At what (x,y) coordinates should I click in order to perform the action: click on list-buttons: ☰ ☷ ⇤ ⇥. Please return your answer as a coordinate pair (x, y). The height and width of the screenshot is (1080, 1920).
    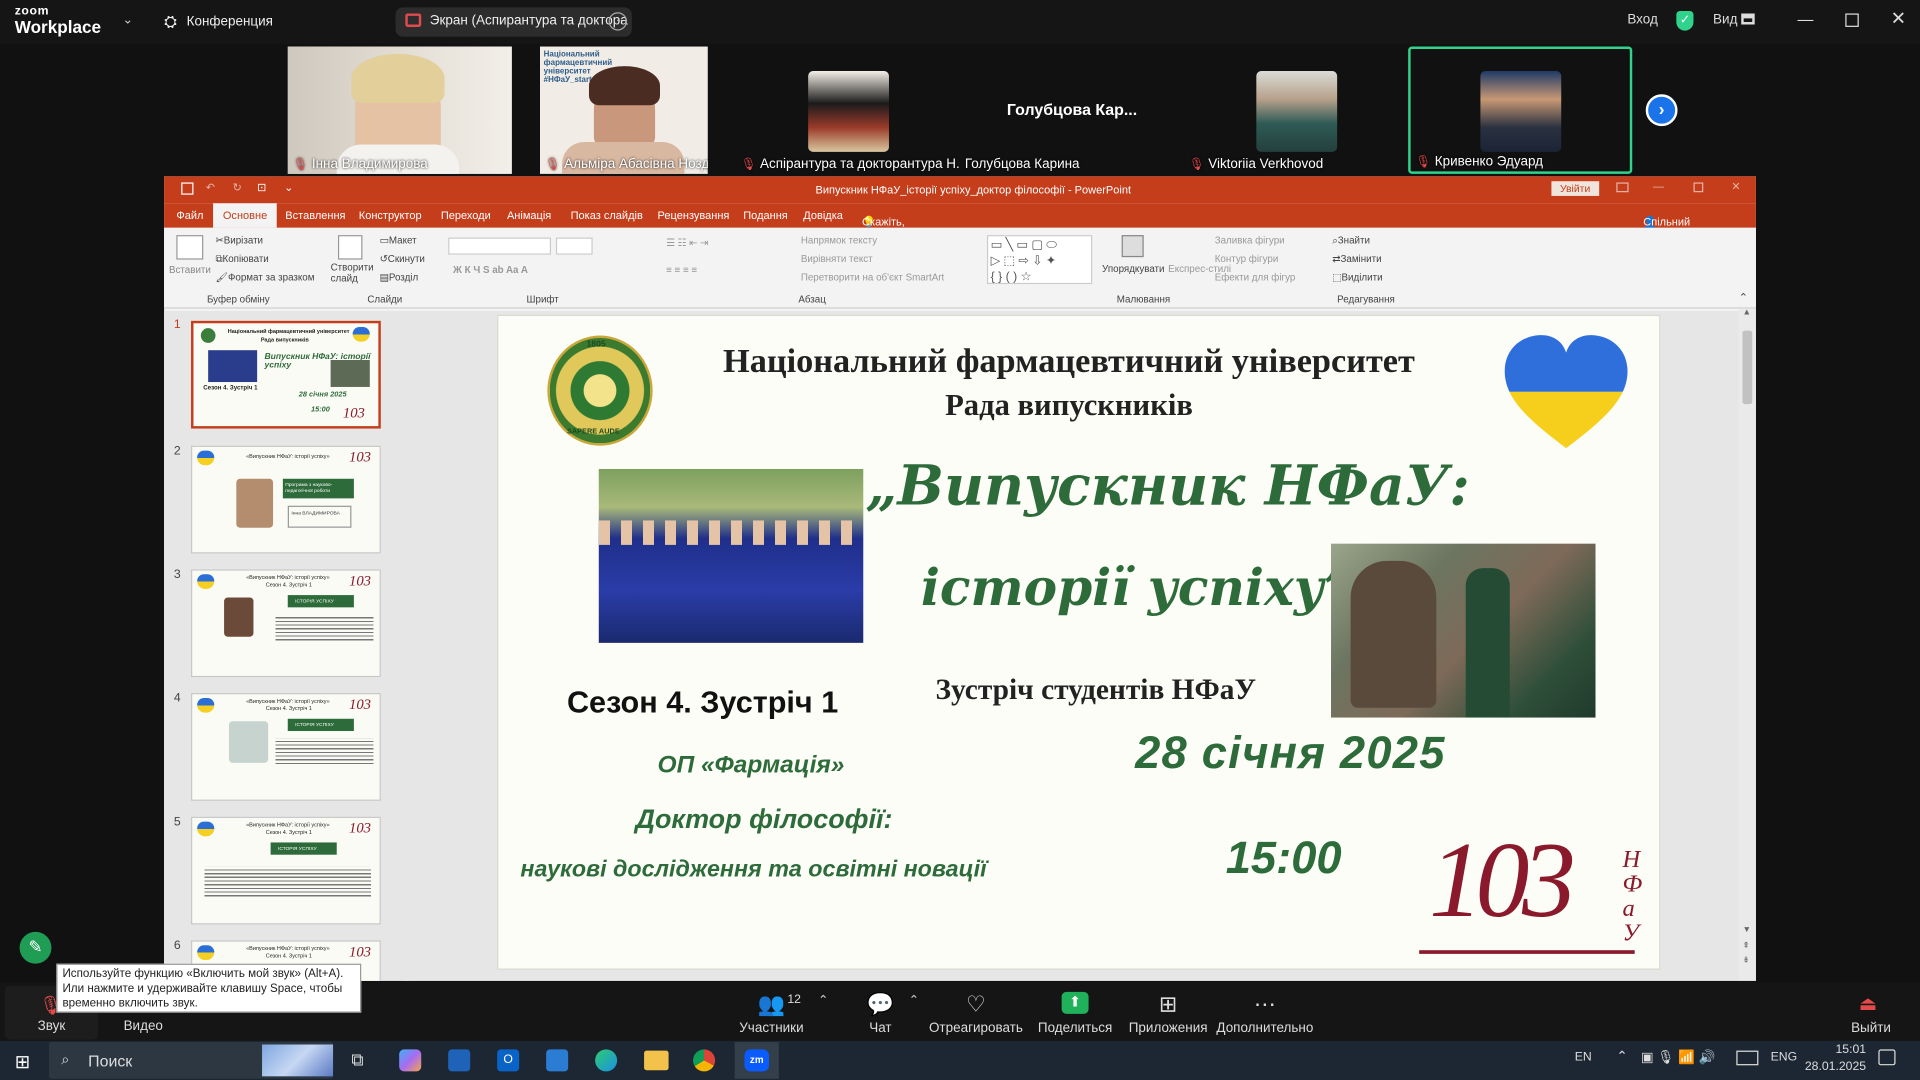
    Looking at the image, I should click on (687, 243).